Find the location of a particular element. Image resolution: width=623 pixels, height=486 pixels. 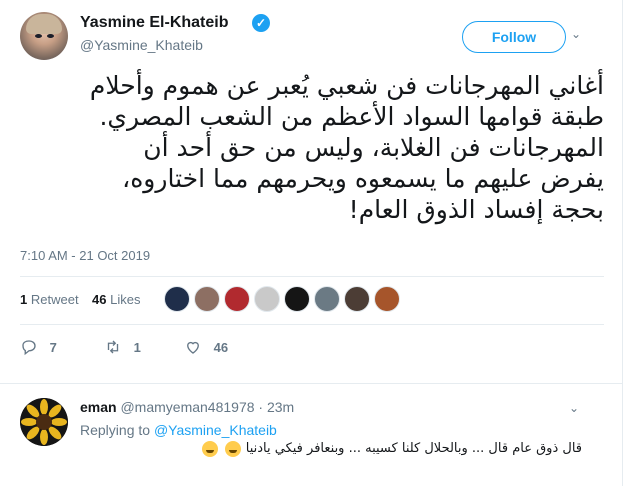

retweet-stat: 1 Retweet is located at coordinates (49, 299).